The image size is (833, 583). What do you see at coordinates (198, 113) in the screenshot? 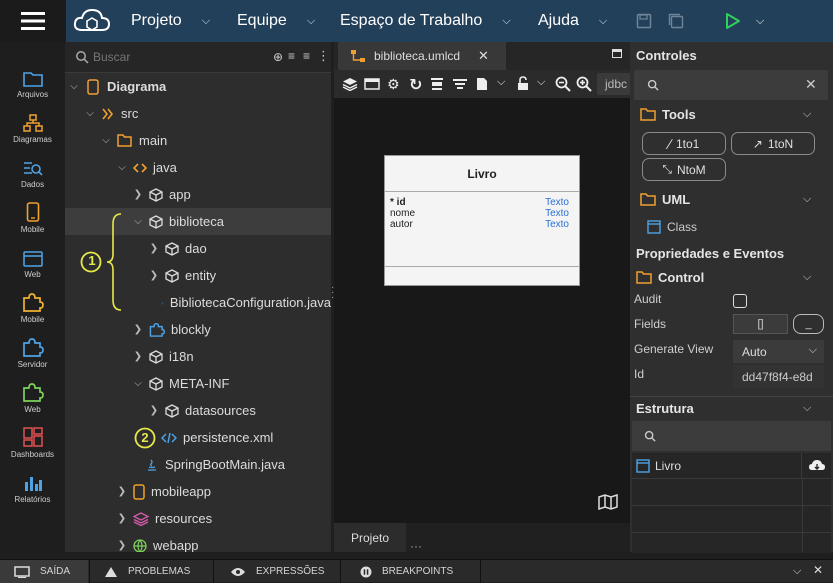
I see `tree-item-src: ⌵ src` at bounding box center [198, 113].